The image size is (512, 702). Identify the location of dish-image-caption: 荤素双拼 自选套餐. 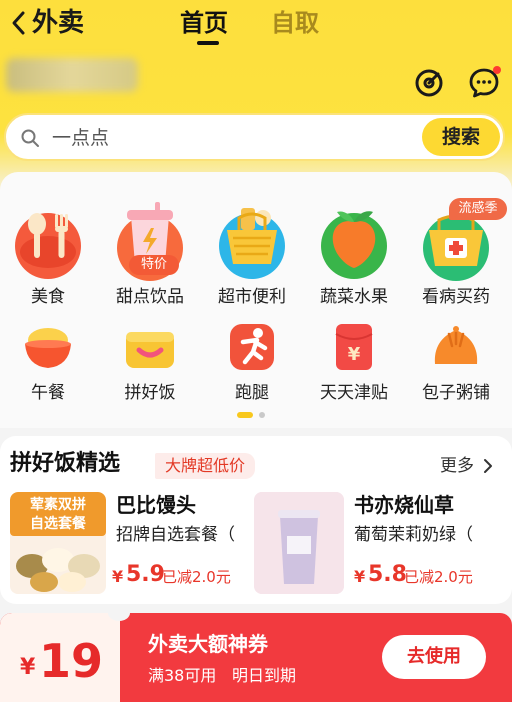
(58, 514).